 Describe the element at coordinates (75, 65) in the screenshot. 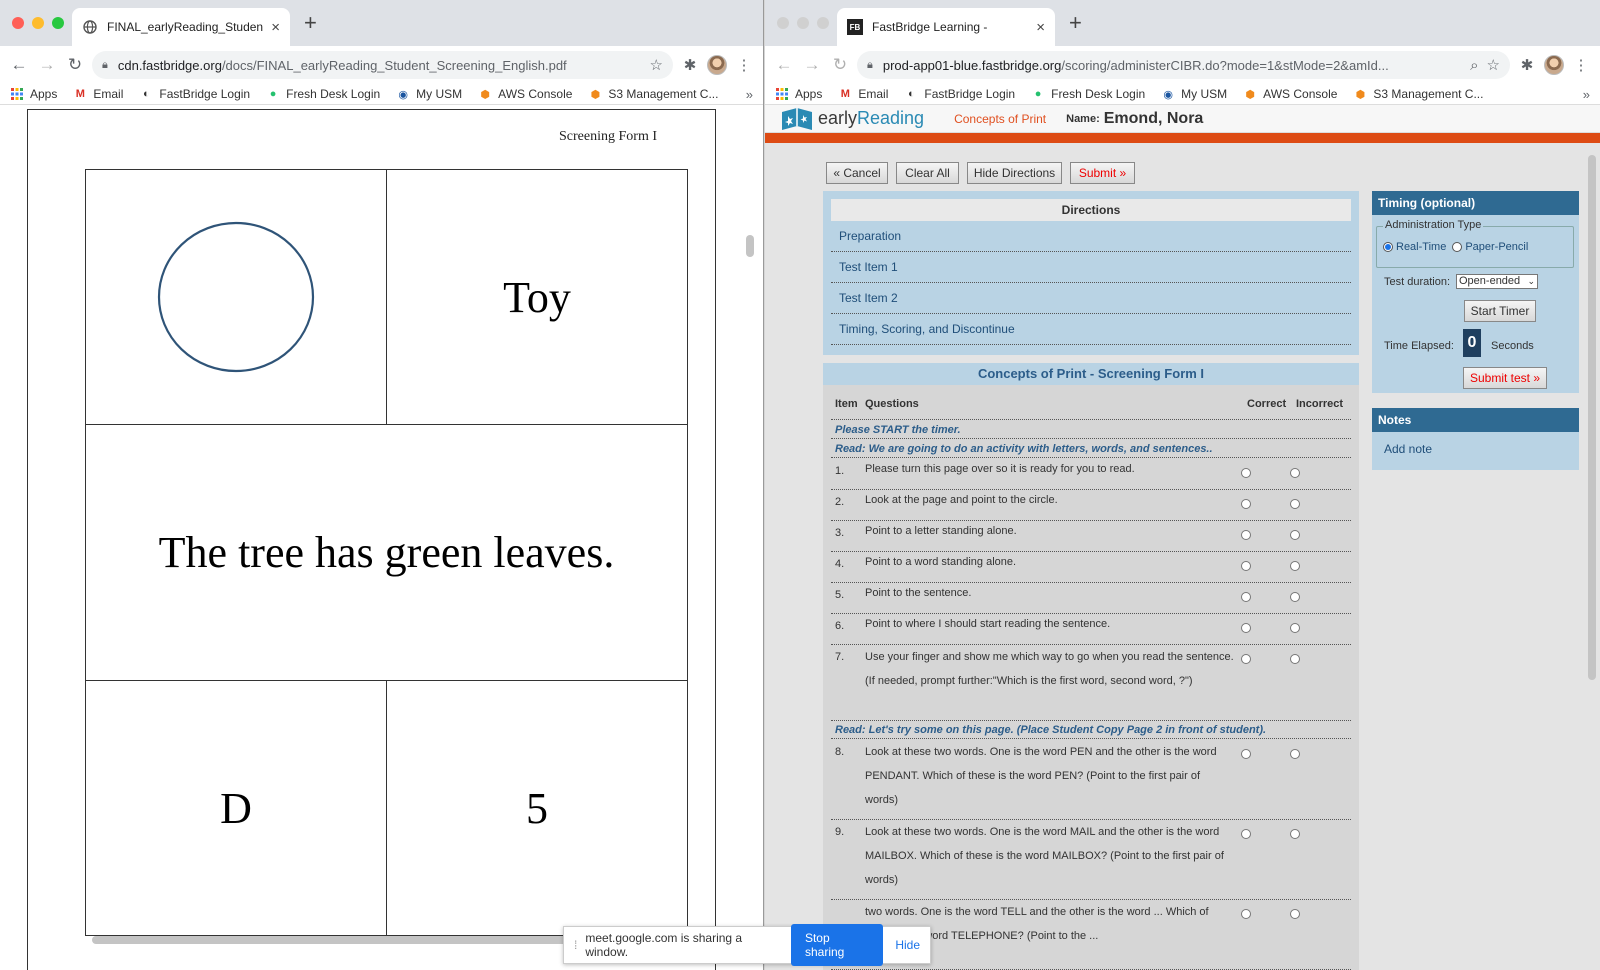

I see `reload-icon: ↻` at that location.